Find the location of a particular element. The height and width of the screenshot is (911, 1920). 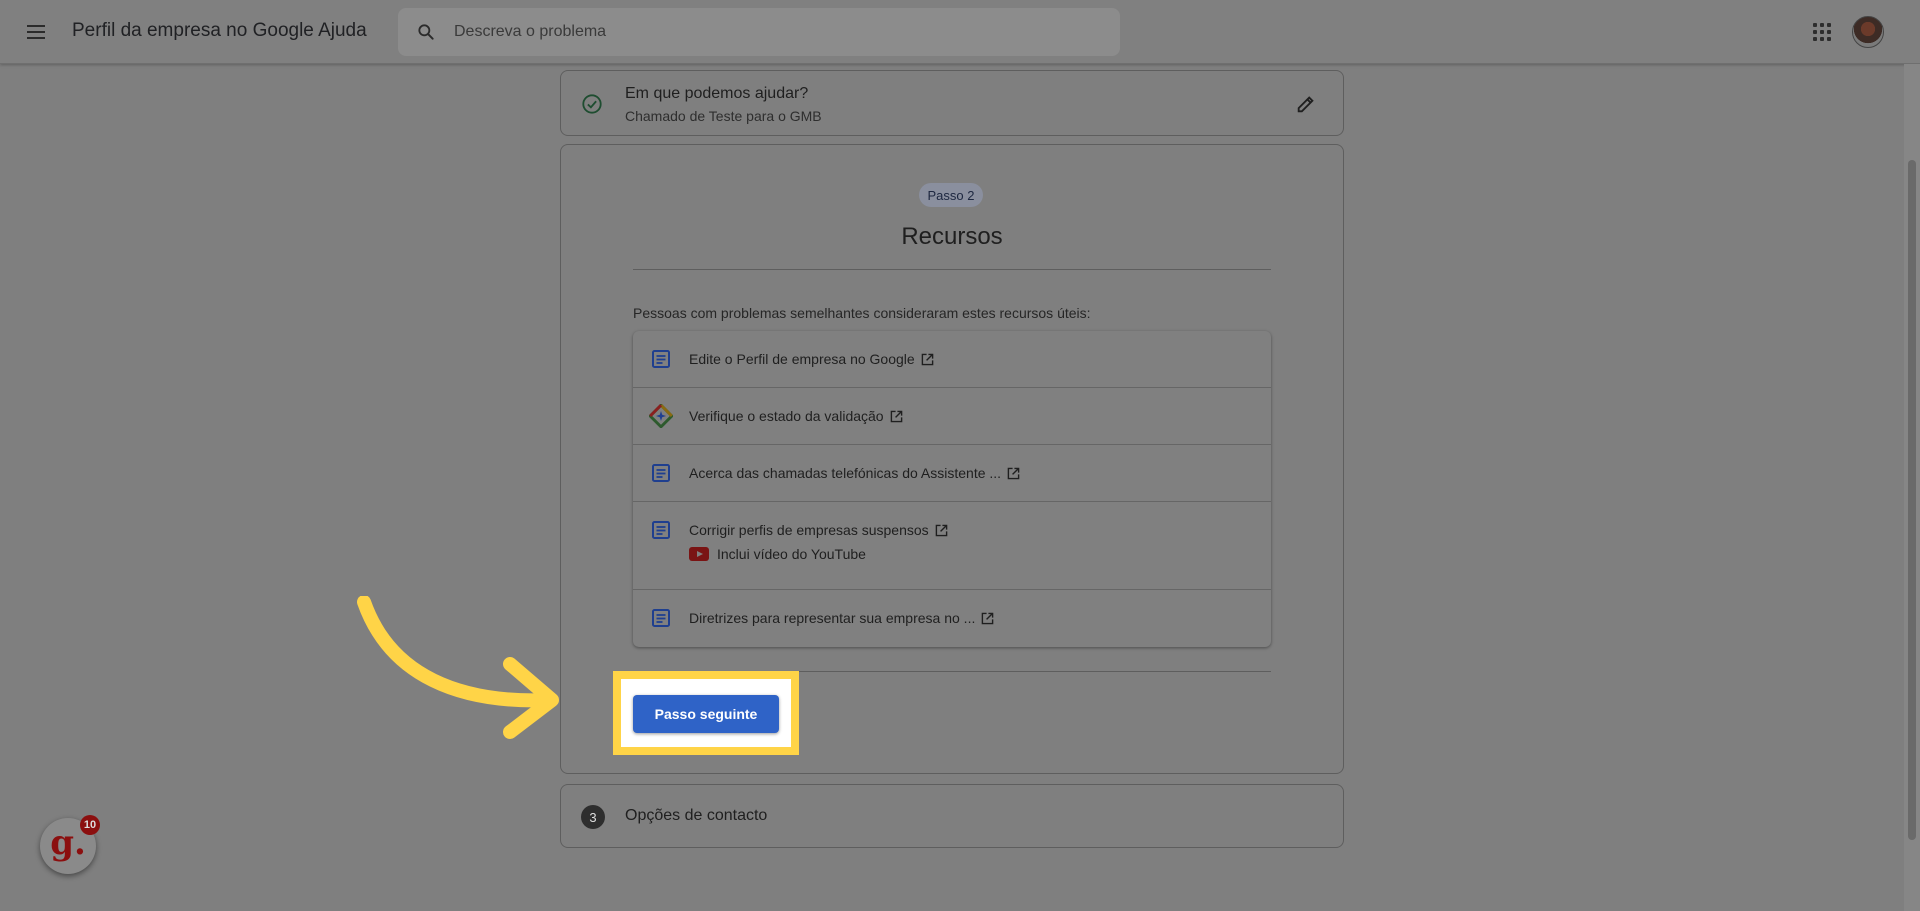

scrollbar-thumb is located at coordinates (1912, 500).